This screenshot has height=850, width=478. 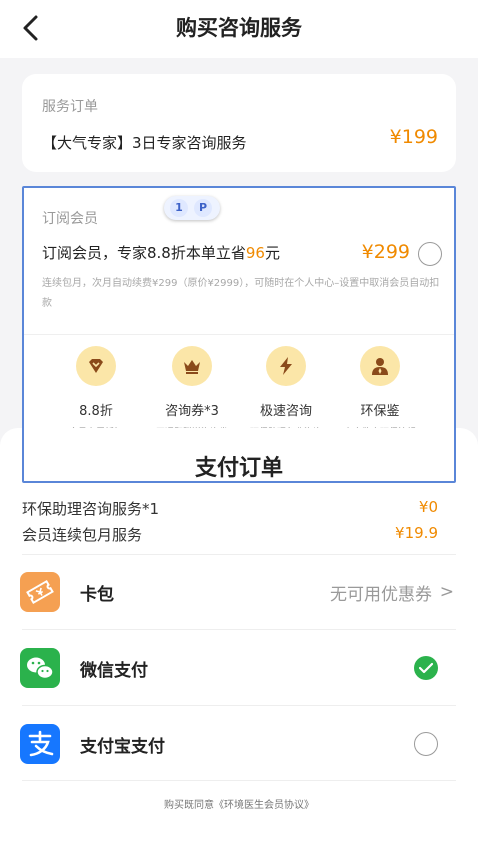 What do you see at coordinates (97, 595) in the screenshot?
I see `coupon-label: 卡包` at bounding box center [97, 595].